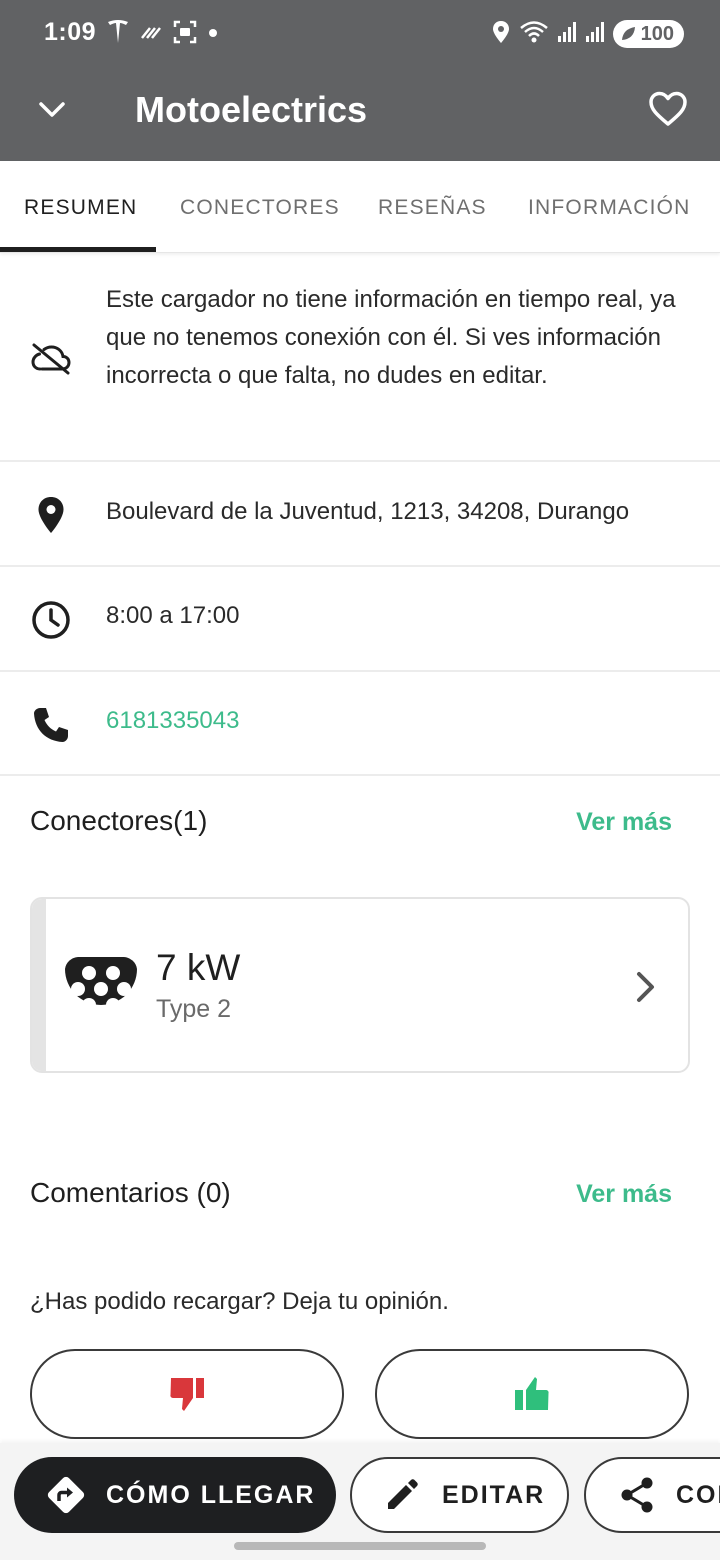 The height and width of the screenshot is (1560, 720). What do you see at coordinates (151, 34) in the screenshot?
I see `data-saver-icon` at bounding box center [151, 34].